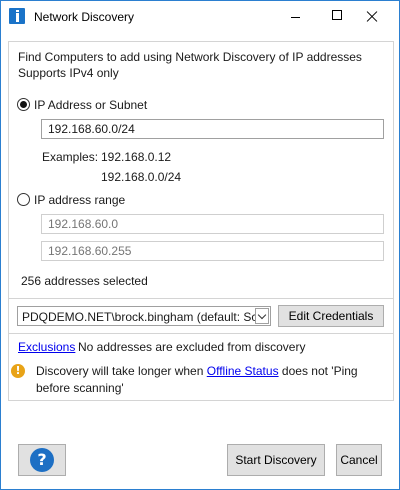  I want to click on ip-subnet-label: IP Address or Subnet, so click(90, 105).